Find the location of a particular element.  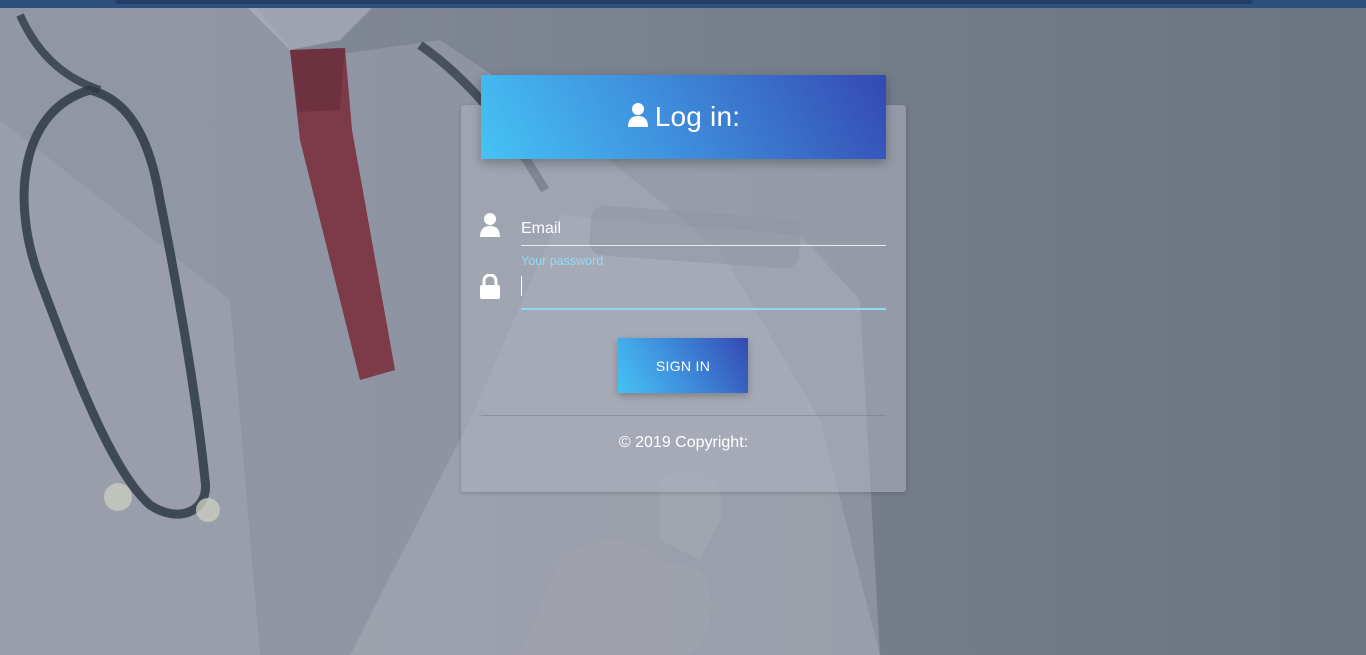

email-field: Email is located at coordinates (703, 228).